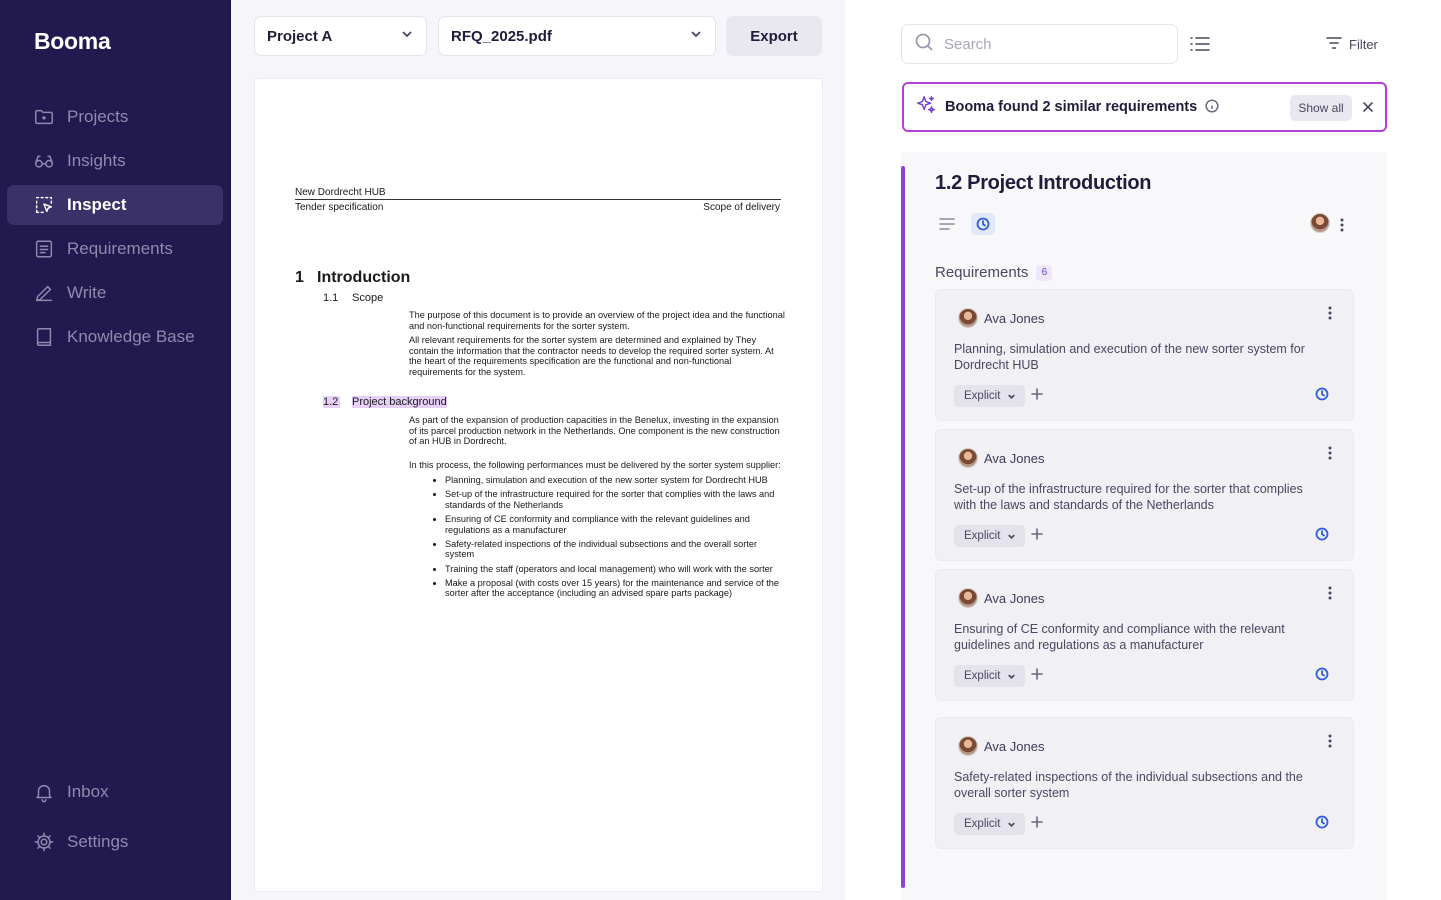 The height and width of the screenshot is (900, 1441). I want to click on doc-header-rule, so click(538, 199).